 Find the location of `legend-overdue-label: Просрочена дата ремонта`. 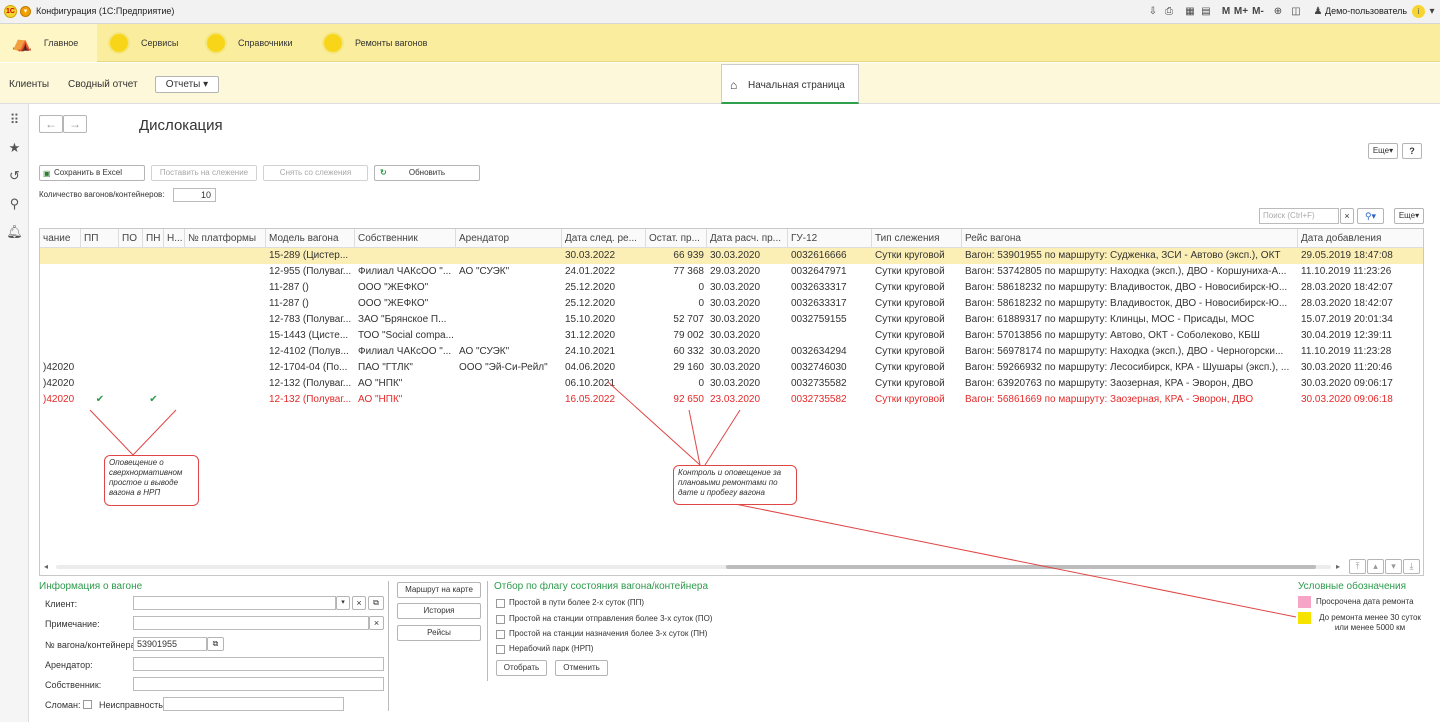

legend-overdue-label: Просрочена дата ремонта is located at coordinates (1365, 601).